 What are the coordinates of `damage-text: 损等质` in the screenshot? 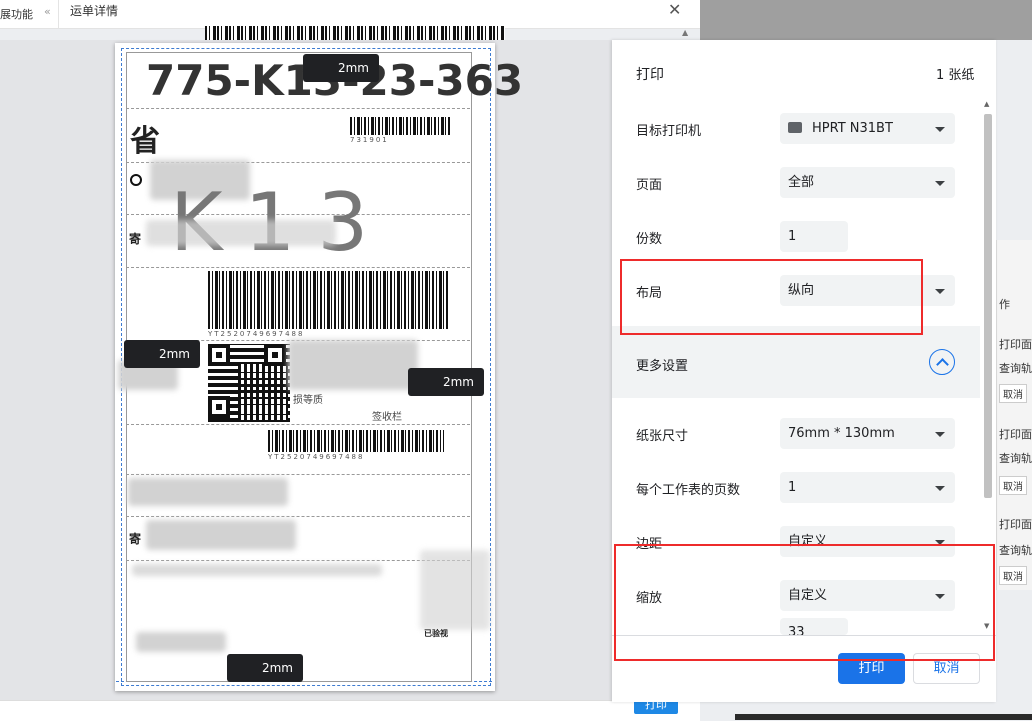 It's located at (308, 400).